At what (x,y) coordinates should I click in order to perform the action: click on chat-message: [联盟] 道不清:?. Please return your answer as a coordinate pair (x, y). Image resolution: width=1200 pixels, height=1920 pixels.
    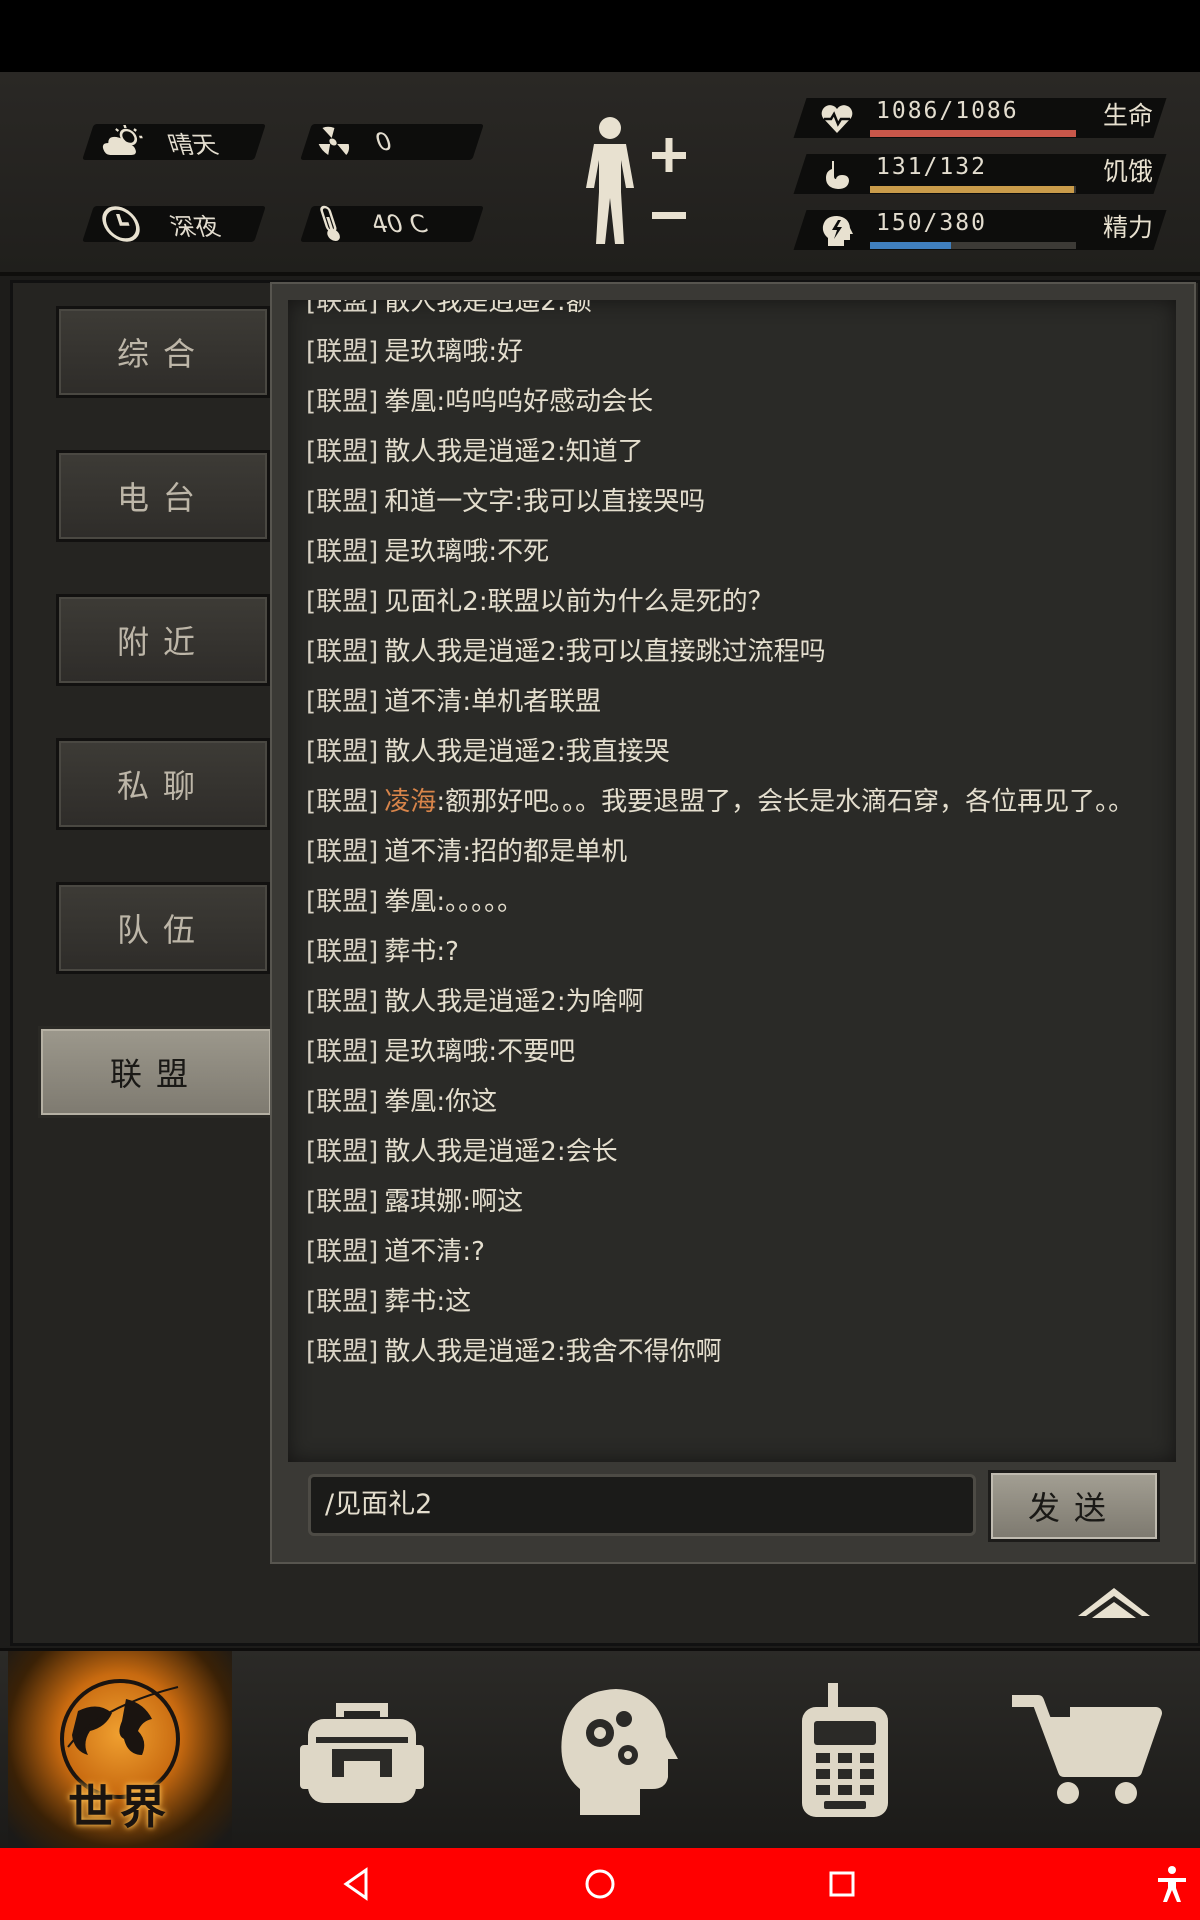
    Looking at the image, I should click on (736, 1252).